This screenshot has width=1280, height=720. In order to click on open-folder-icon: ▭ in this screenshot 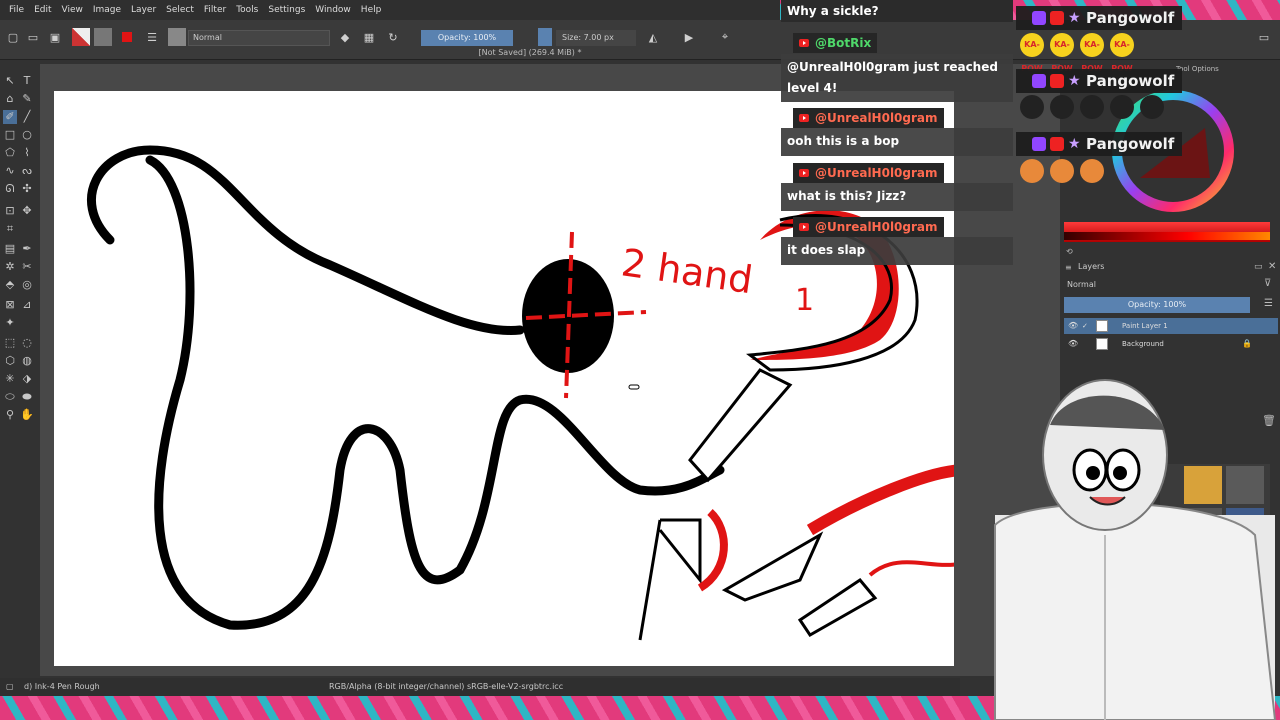, I will do `click(33, 37)`.